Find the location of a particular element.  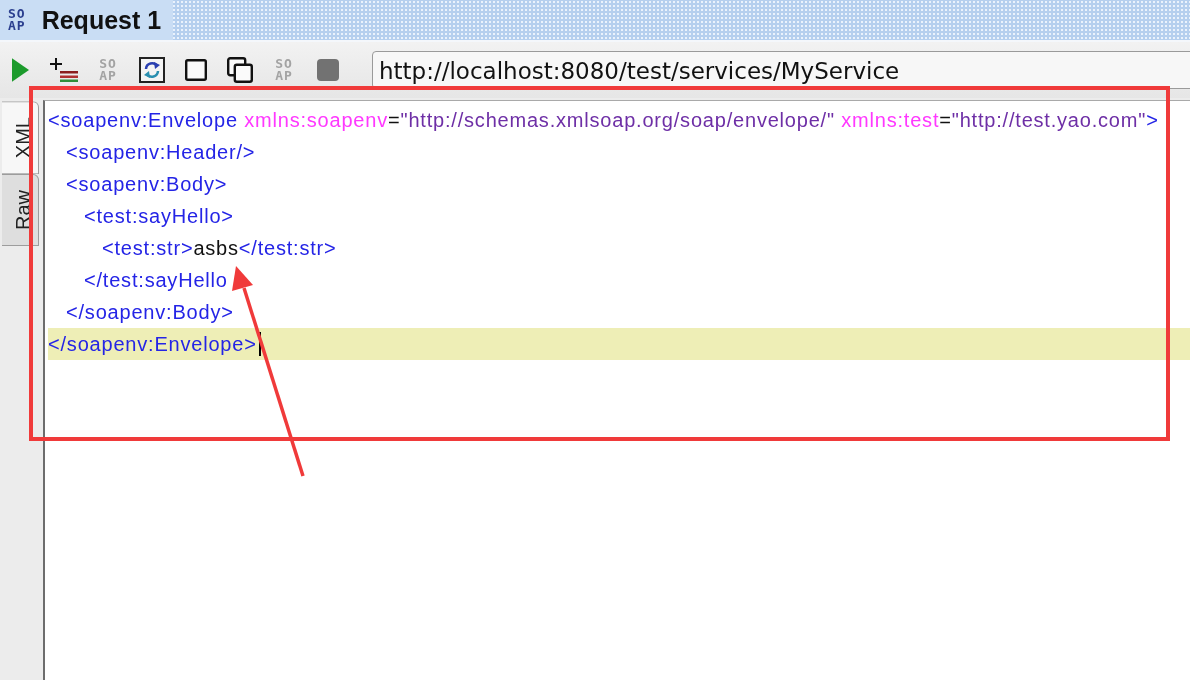

copy-icon is located at coordinates (240, 70).